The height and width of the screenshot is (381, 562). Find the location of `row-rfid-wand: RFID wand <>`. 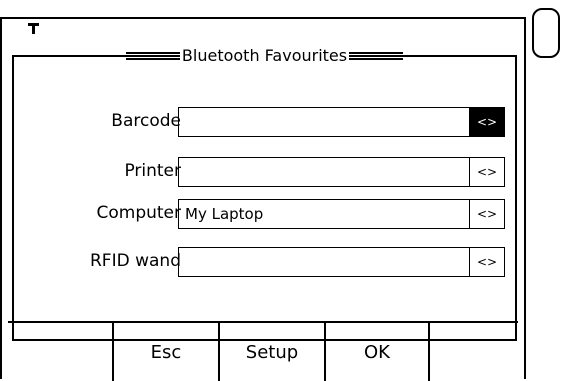

row-rfid-wand: RFID wand <> is located at coordinates (266, 262).